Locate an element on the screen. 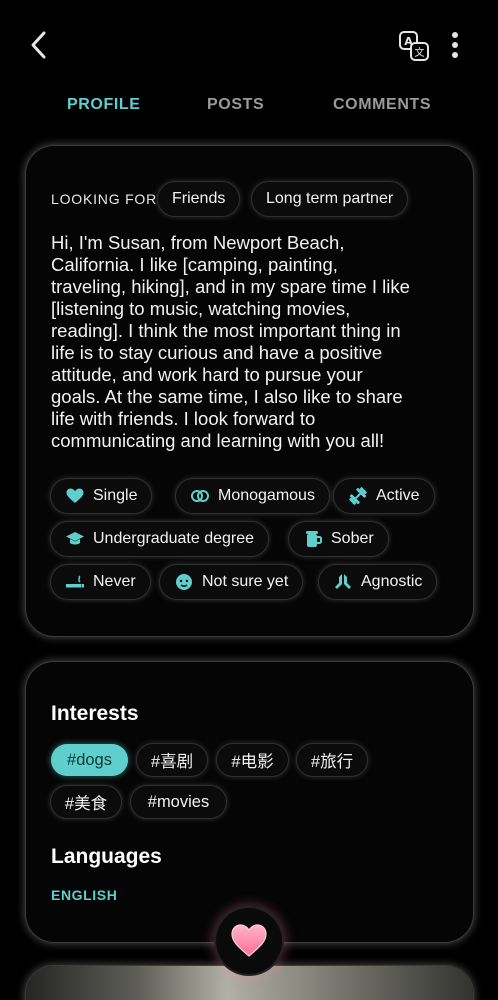  baby-icon is located at coordinates (184, 582).